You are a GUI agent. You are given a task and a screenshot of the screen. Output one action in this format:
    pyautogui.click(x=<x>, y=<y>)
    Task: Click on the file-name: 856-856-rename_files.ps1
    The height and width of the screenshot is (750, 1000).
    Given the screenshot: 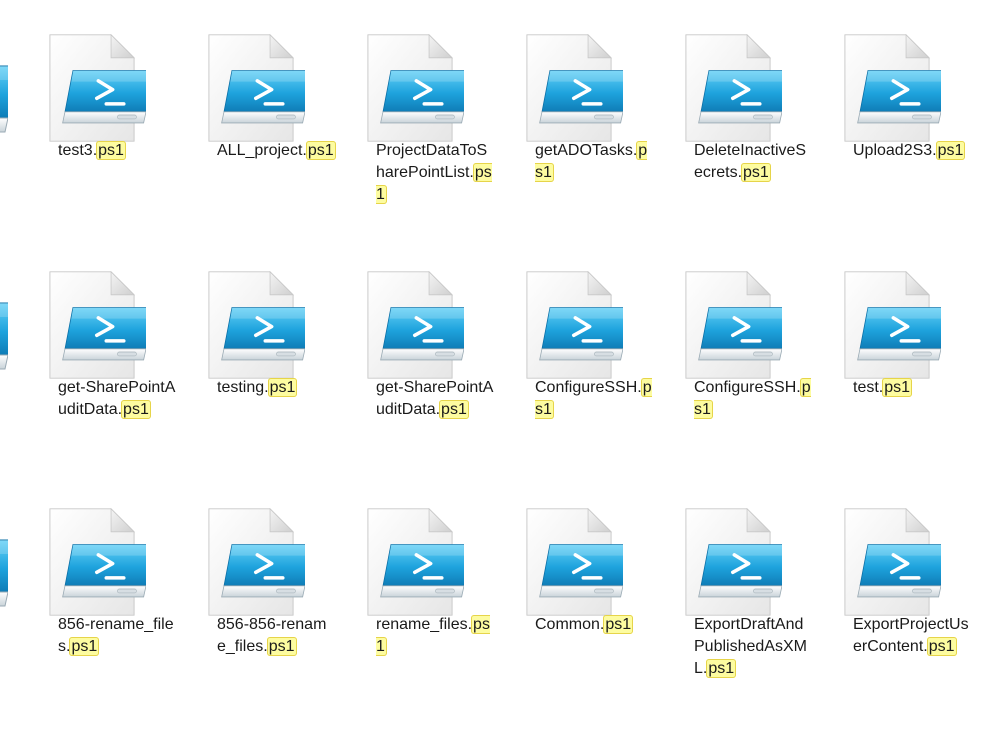 What is the action you would take?
    pyautogui.click(x=272, y=636)
    